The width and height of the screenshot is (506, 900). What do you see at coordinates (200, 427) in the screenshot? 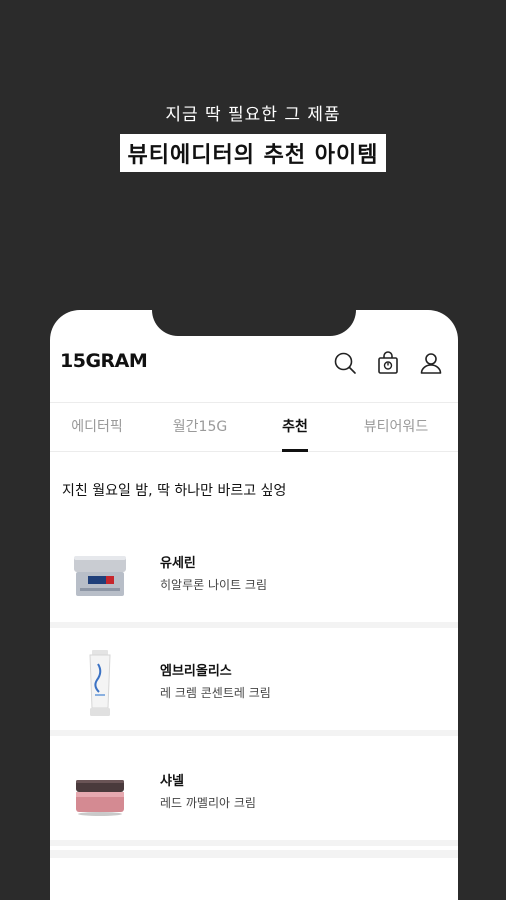
I see `tab-monthly-15g: 월간15G` at bounding box center [200, 427].